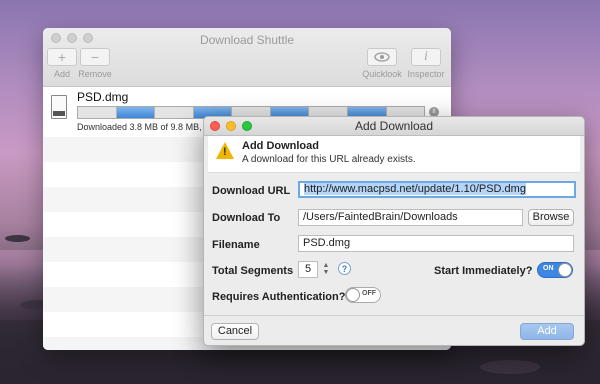  Describe the element at coordinates (280, 146) in the screenshot. I see `alert-title: Add Download` at that location.